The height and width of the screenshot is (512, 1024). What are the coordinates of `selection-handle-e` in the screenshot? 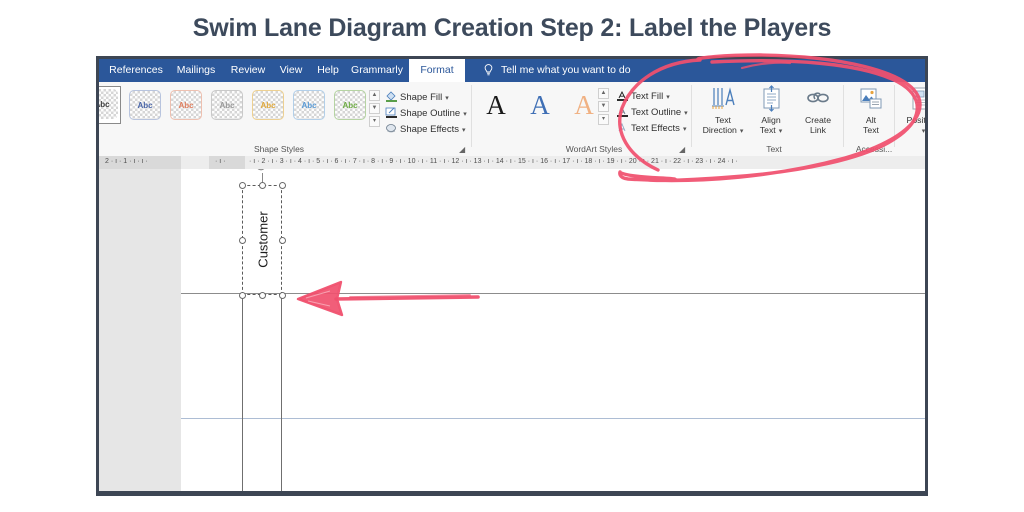 It's located at (282, 240).